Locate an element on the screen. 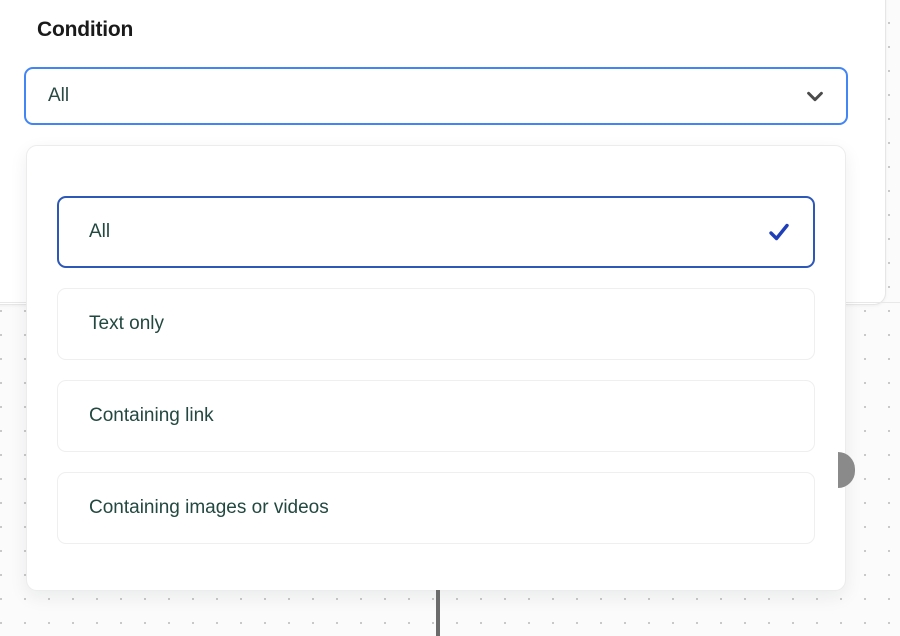  dropdown-option-label: All is located at coordinates (100, 231).